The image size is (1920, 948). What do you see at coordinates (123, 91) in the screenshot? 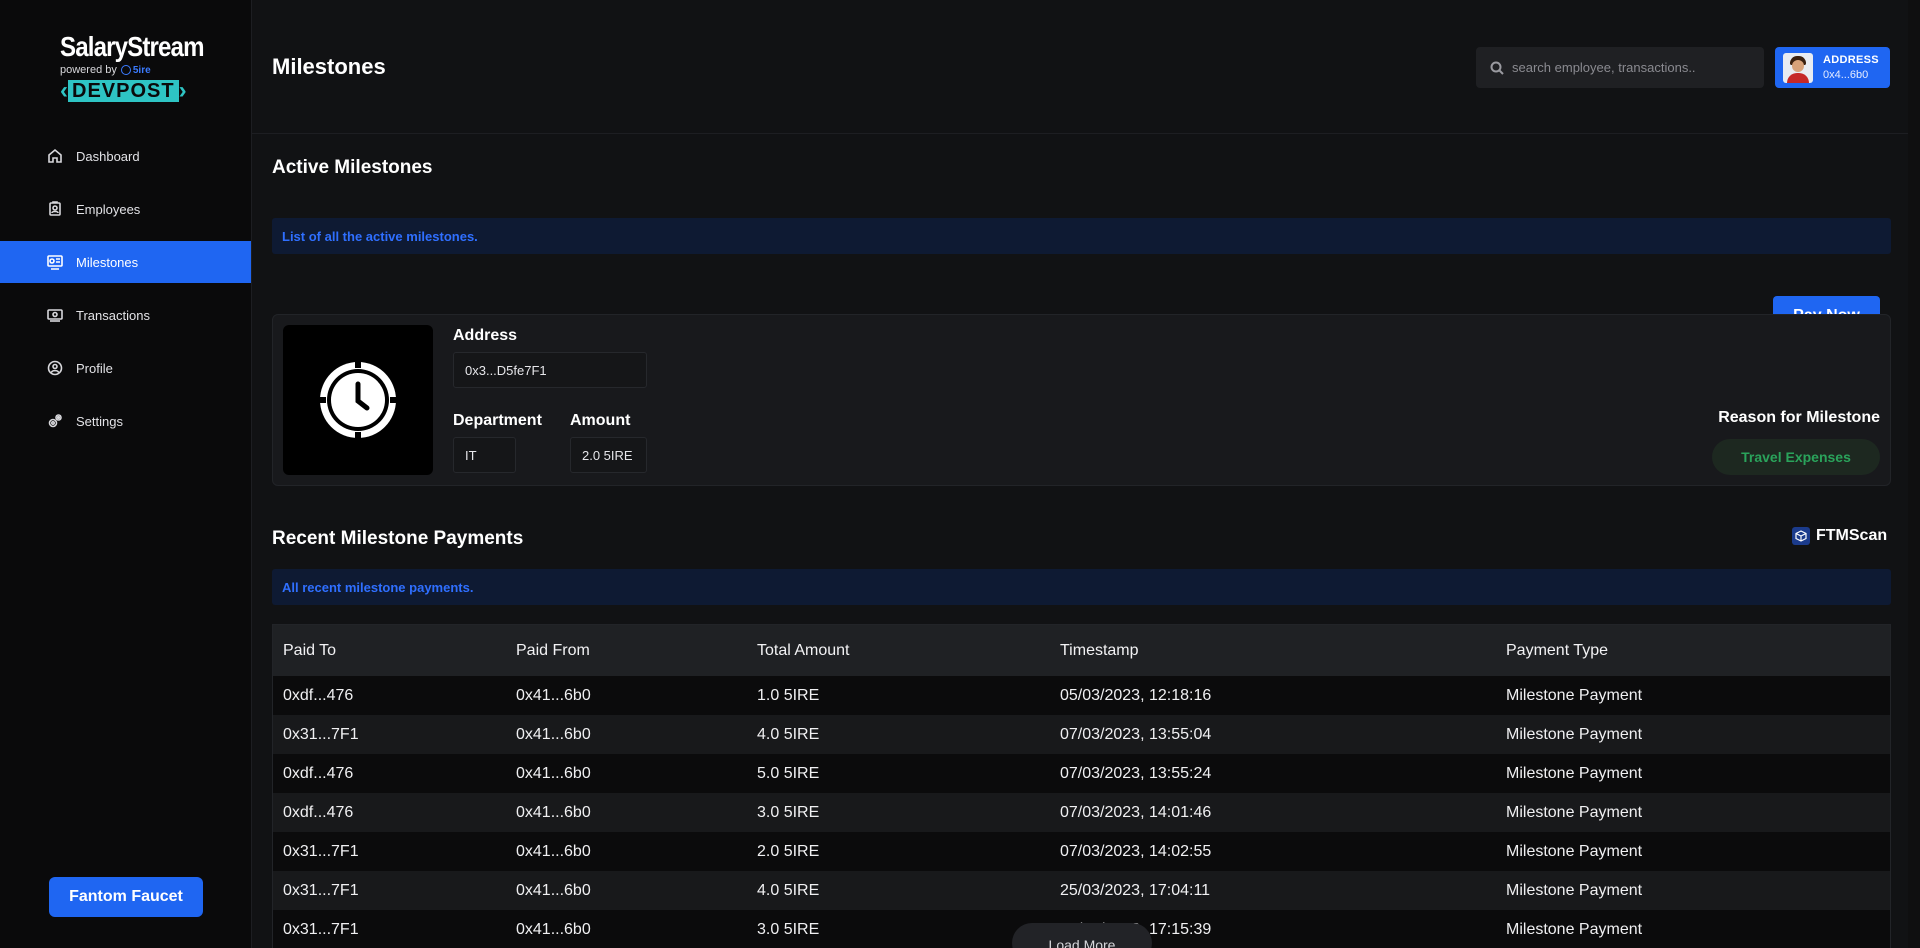
I see `devpost-word: DEVPOST` at bounding box center [123, 91].